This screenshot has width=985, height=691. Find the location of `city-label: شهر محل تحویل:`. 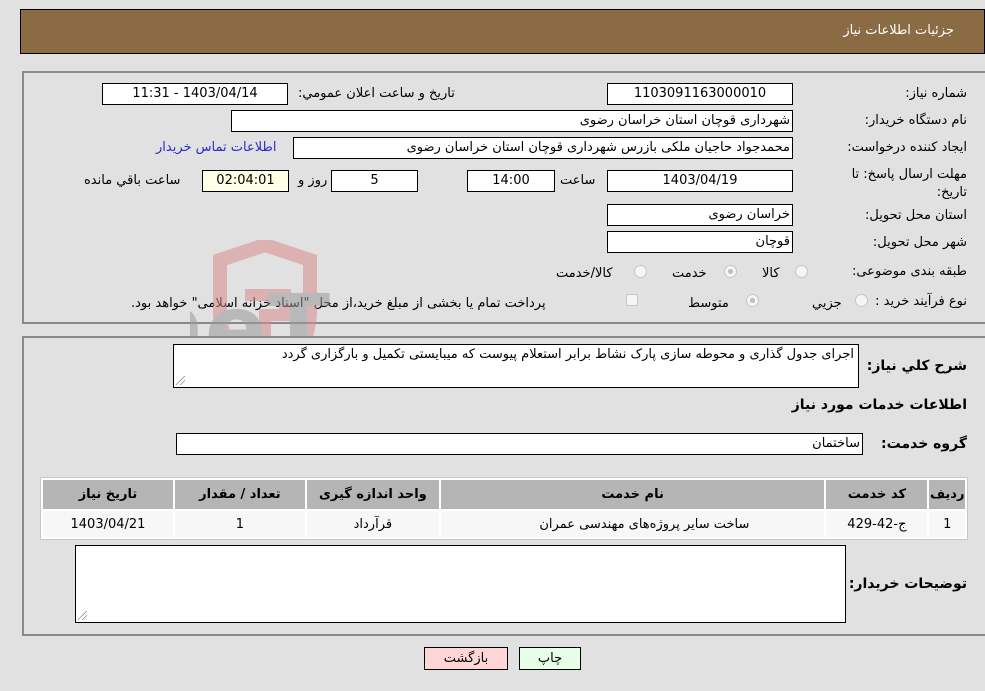

city-label: شهر محل تحویل: is located at coordinates (919, 242).